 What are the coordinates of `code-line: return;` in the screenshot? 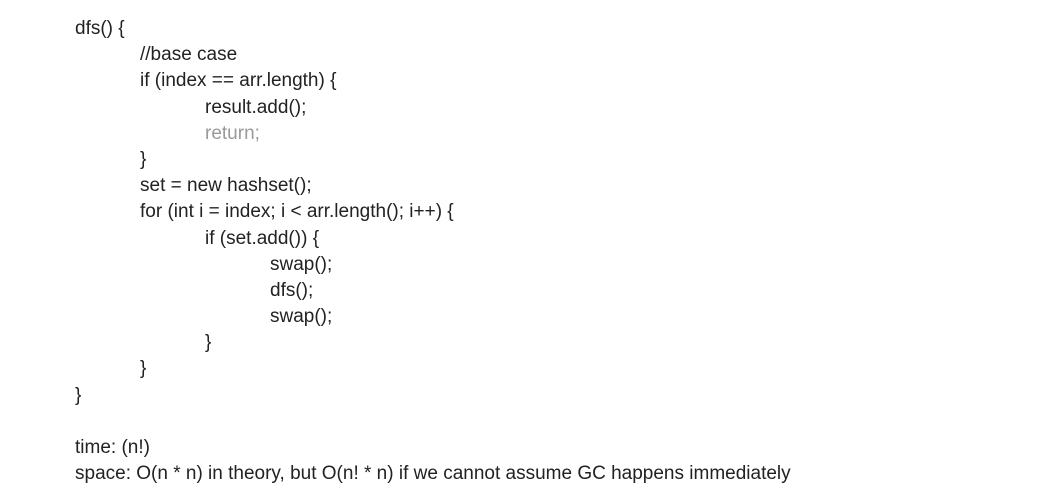 It's located at (232, 133).